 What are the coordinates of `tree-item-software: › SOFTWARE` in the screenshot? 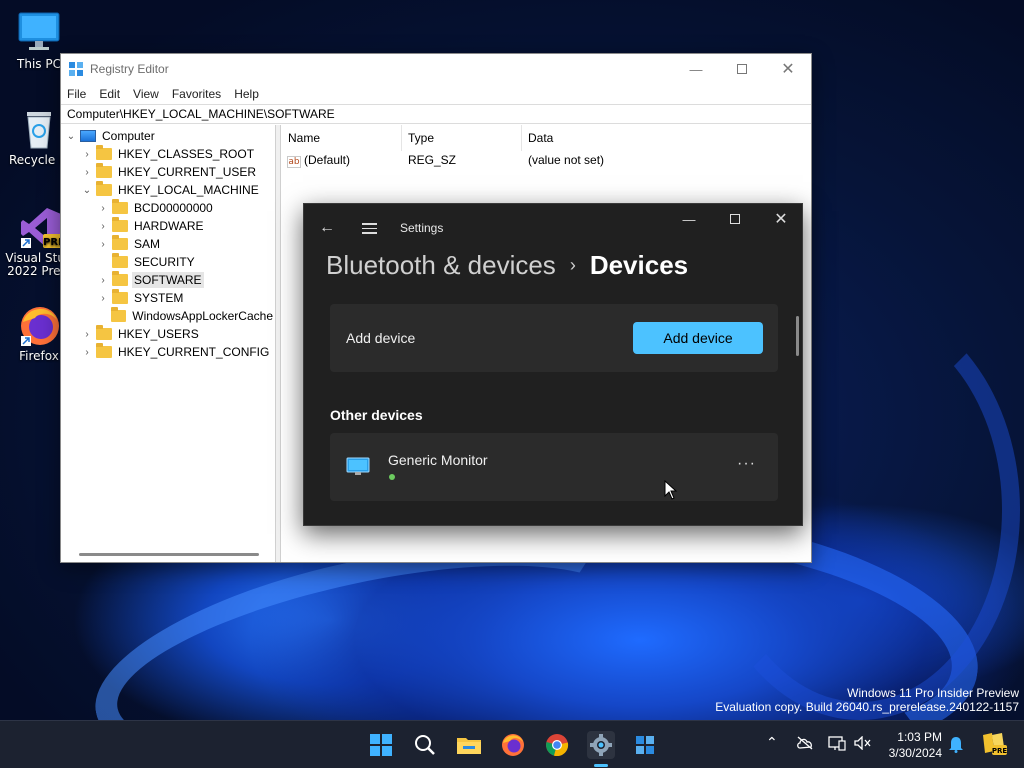 It's located at (168, 280).